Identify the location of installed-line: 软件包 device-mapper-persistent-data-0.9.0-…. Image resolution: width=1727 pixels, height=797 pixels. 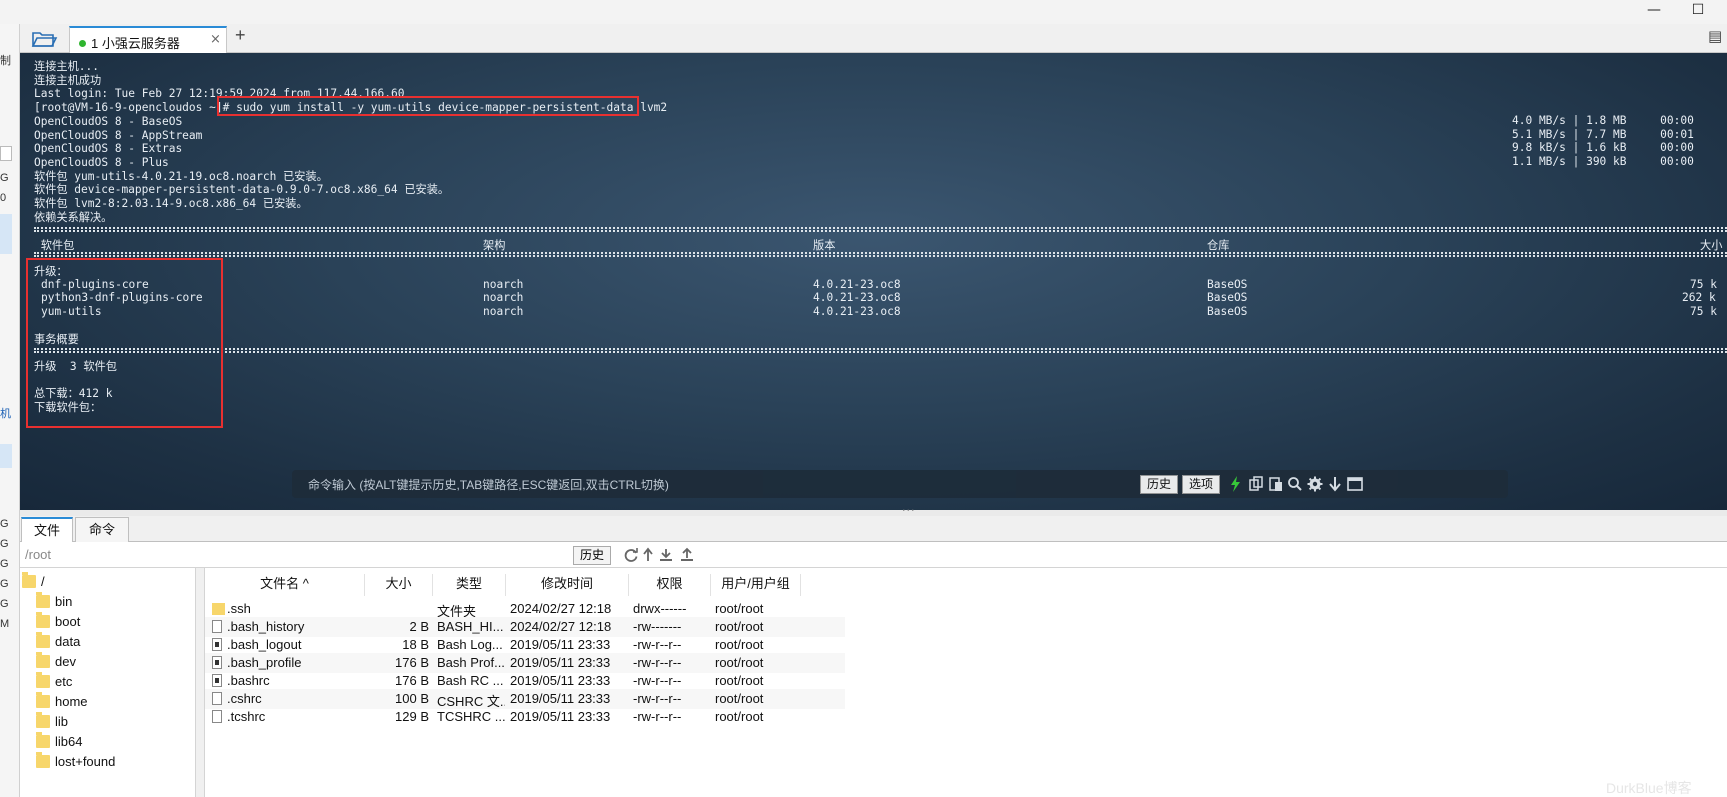
(242, 189).